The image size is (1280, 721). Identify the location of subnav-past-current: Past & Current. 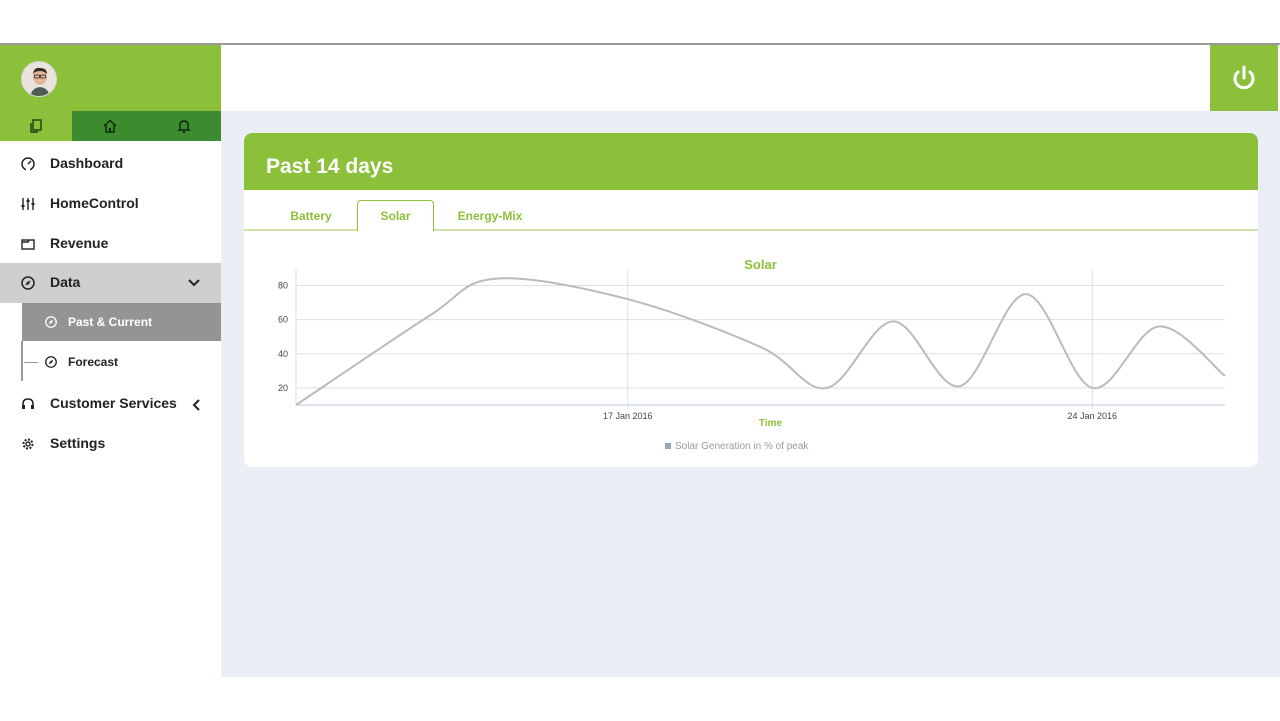
(133, 322).